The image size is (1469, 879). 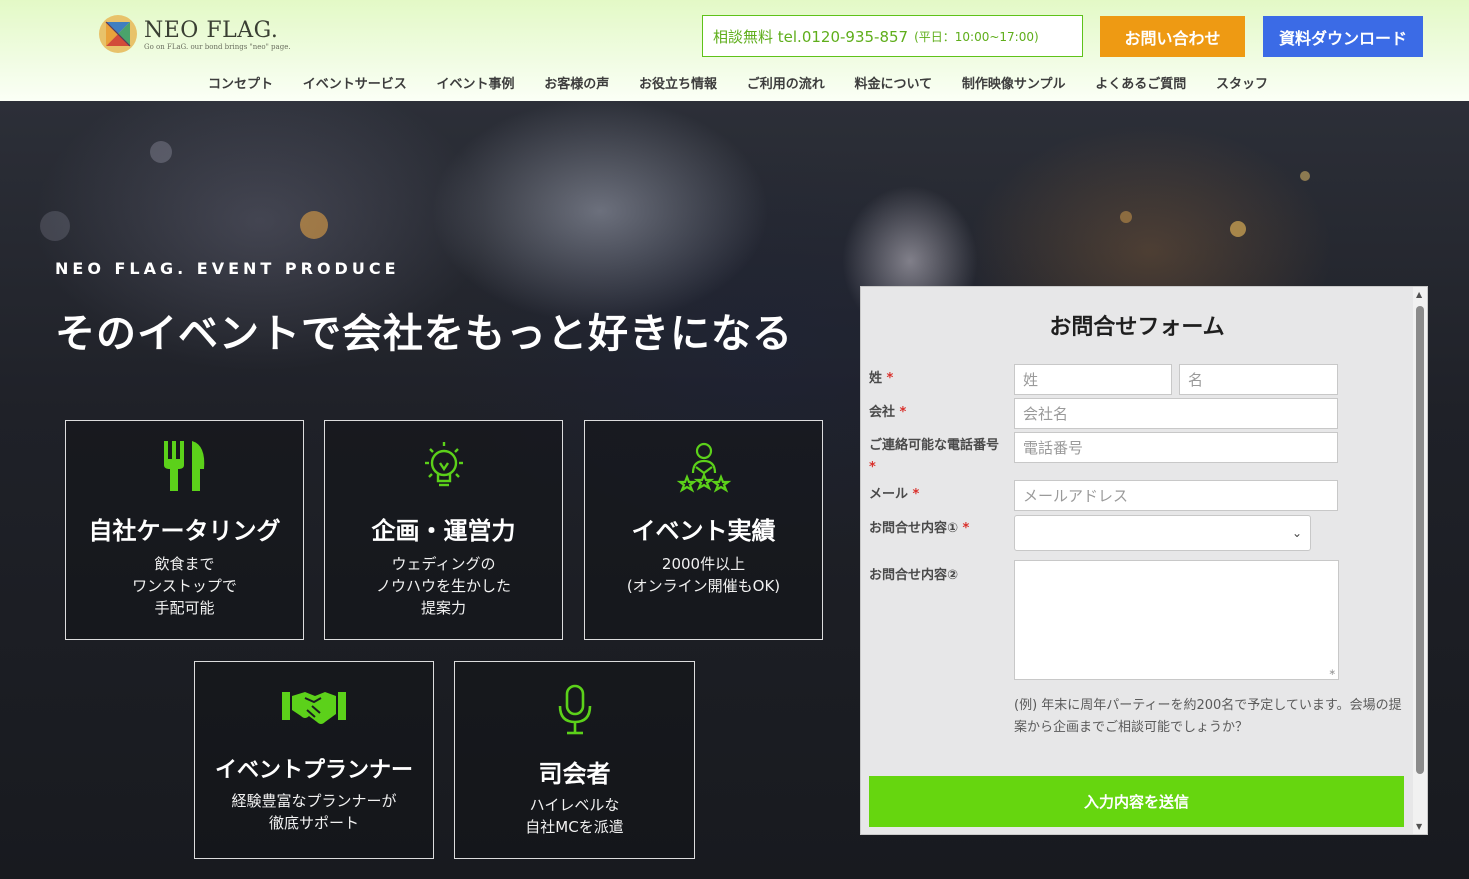 What do you see at coordinates (1176, 495) in the screenshot?
I see `email-input: メールアドレス` at bounding box center [1176, 495].